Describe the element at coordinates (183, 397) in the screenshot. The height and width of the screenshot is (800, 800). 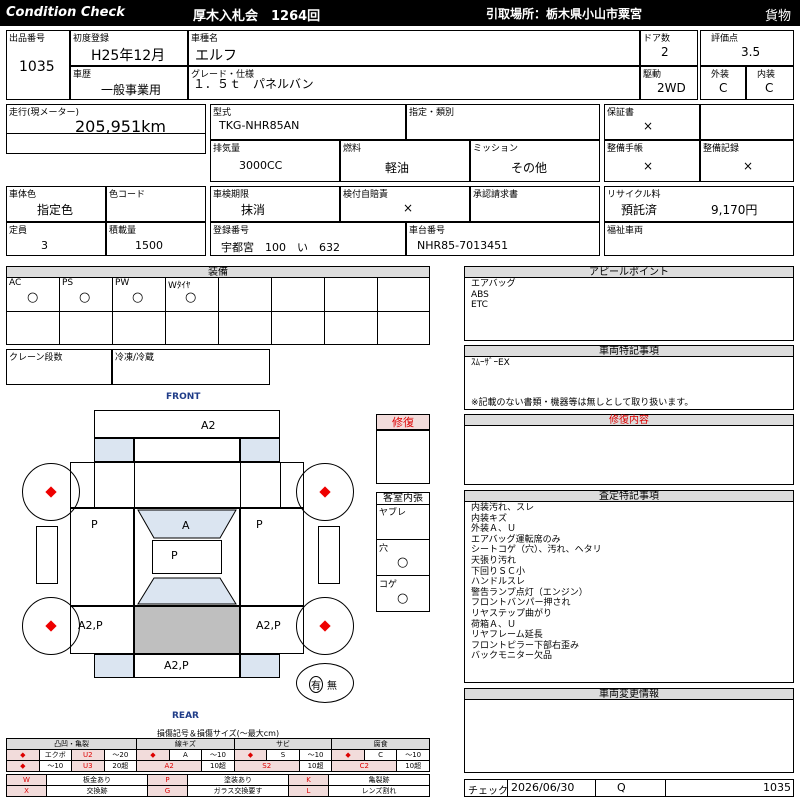
I see `front-label: FRONT` at that location.